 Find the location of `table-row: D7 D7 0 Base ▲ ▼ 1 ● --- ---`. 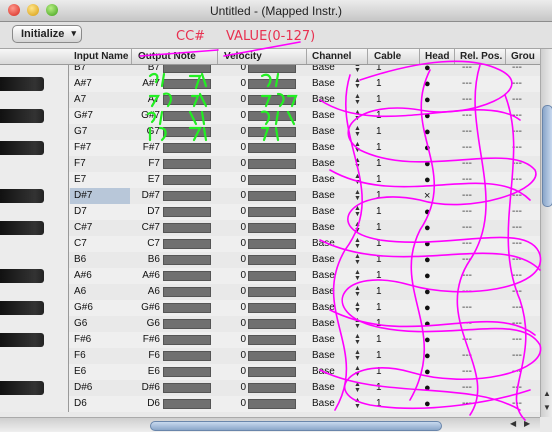

table-row: D7 D7 0 Base ▲ ▼ 1 ● --- --- is located at coordinates (270, 212).